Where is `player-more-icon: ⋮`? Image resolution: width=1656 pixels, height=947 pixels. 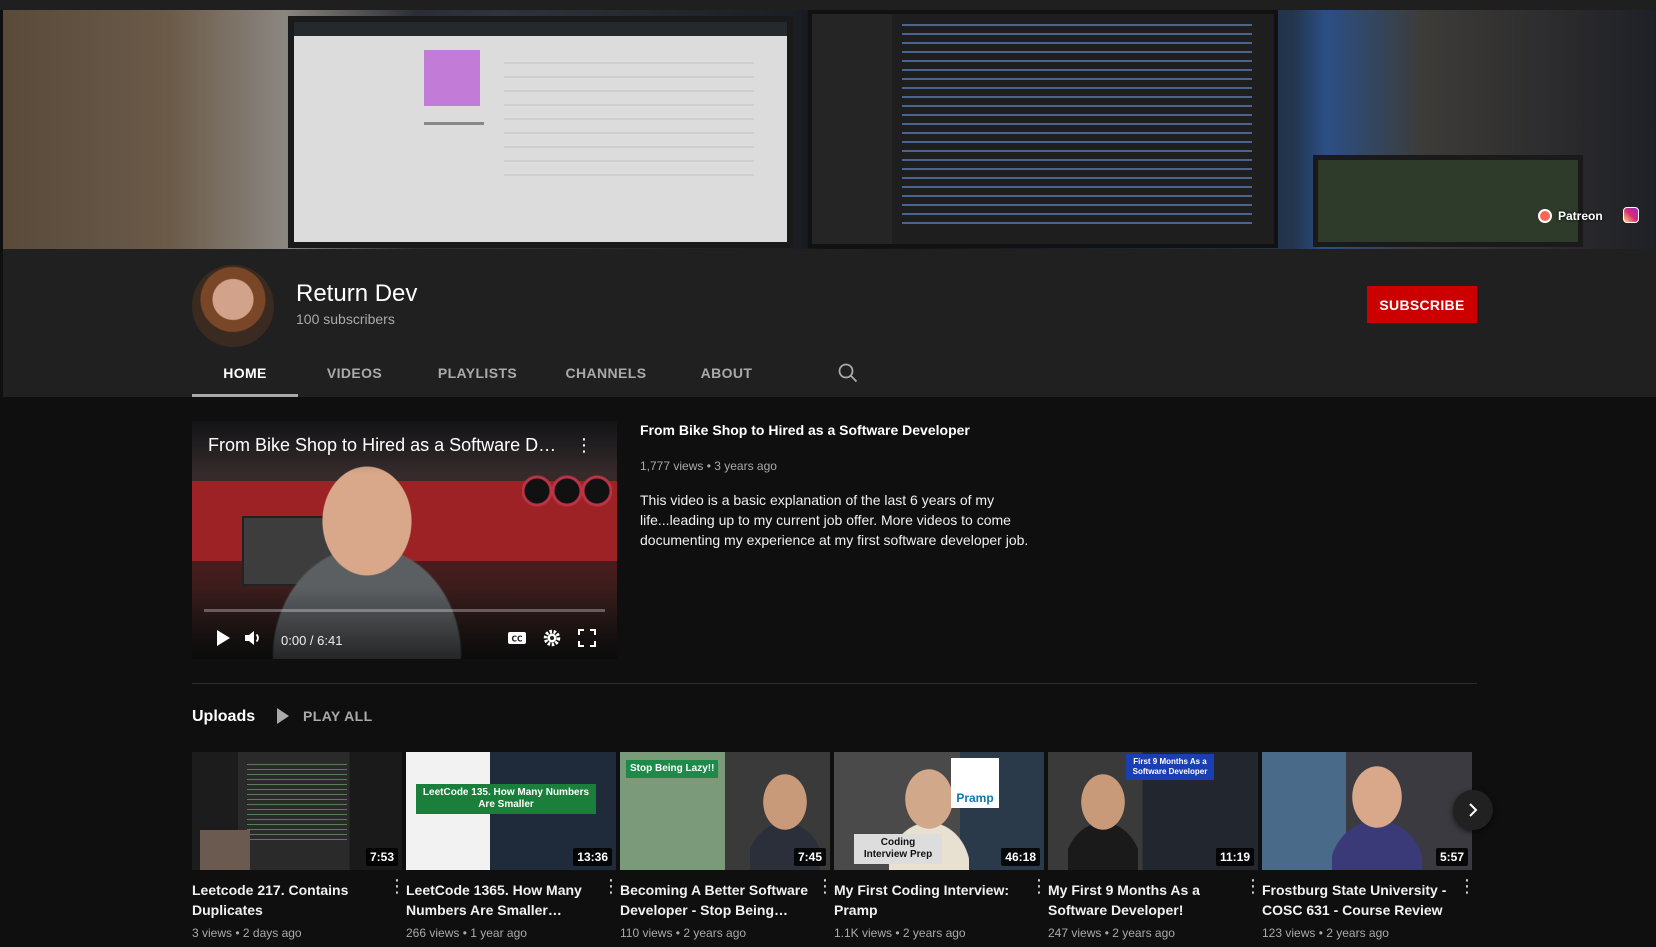
player-more-icon: ⋮ is located at coordinates (584, 445).